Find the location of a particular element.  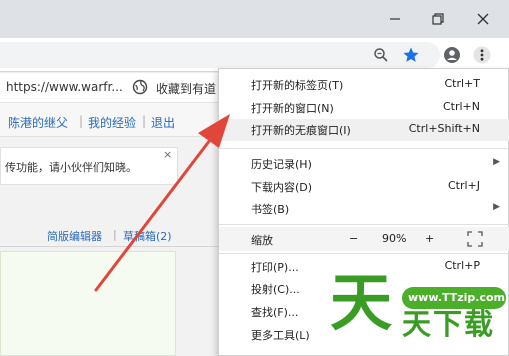

watermark-logo: 天 is located at coordinates (361, 302).